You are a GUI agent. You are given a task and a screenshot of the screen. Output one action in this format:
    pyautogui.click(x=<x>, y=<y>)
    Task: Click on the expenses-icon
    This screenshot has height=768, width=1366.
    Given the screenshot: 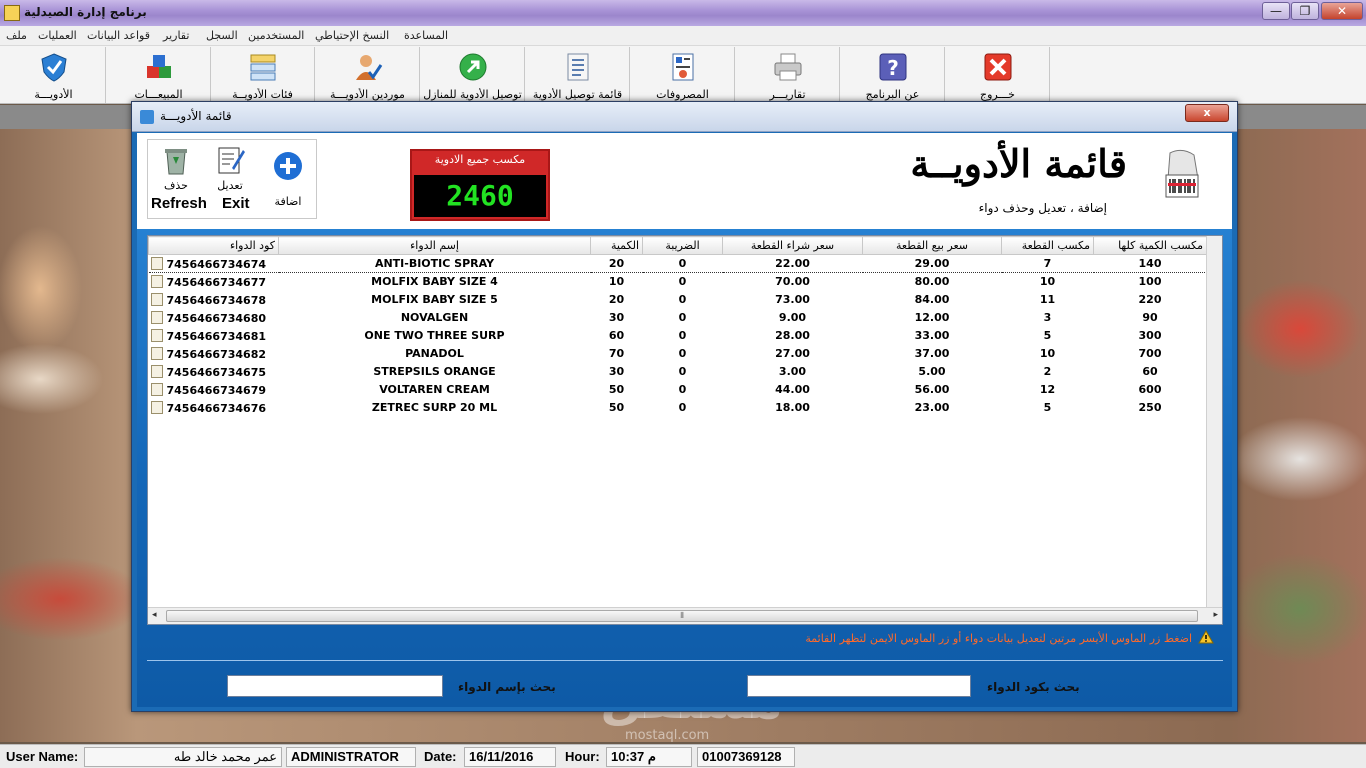 What is the action you would take?
    pyautogui.click(x=683, y=67)
    